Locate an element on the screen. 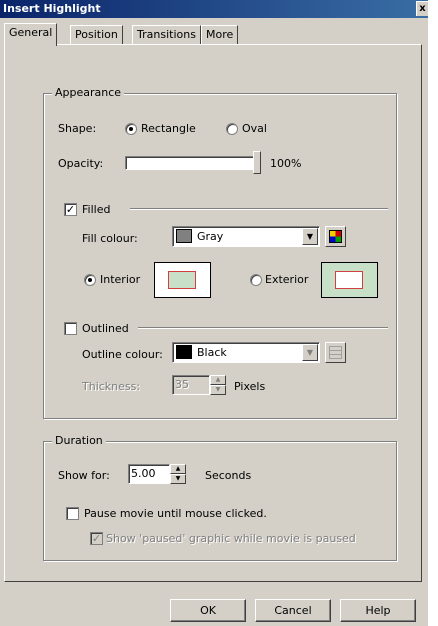 Image resolution: width=438 pixels, height=626 pixels. filled-label: Filled is located at coordinates (96, 209).